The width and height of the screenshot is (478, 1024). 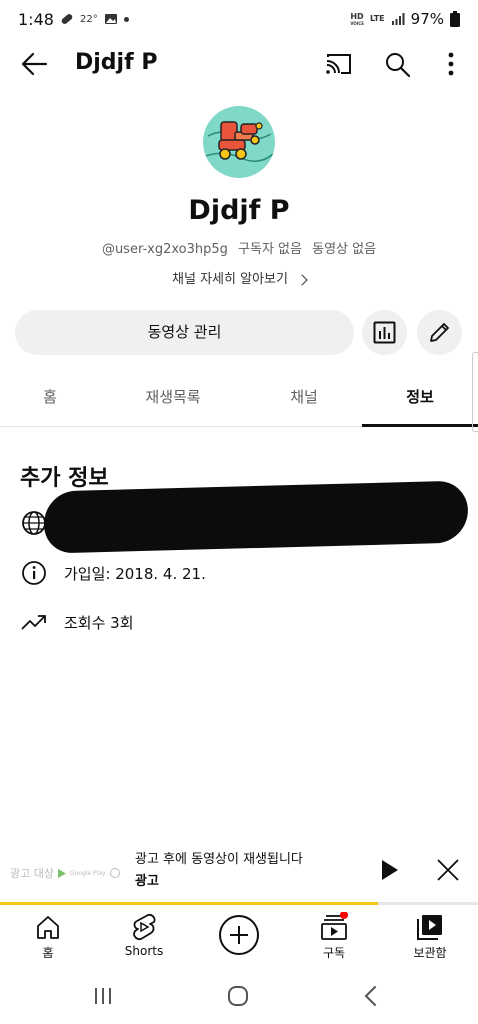 I want to click on status-temperature: 22°, so click(x=89, y=19).